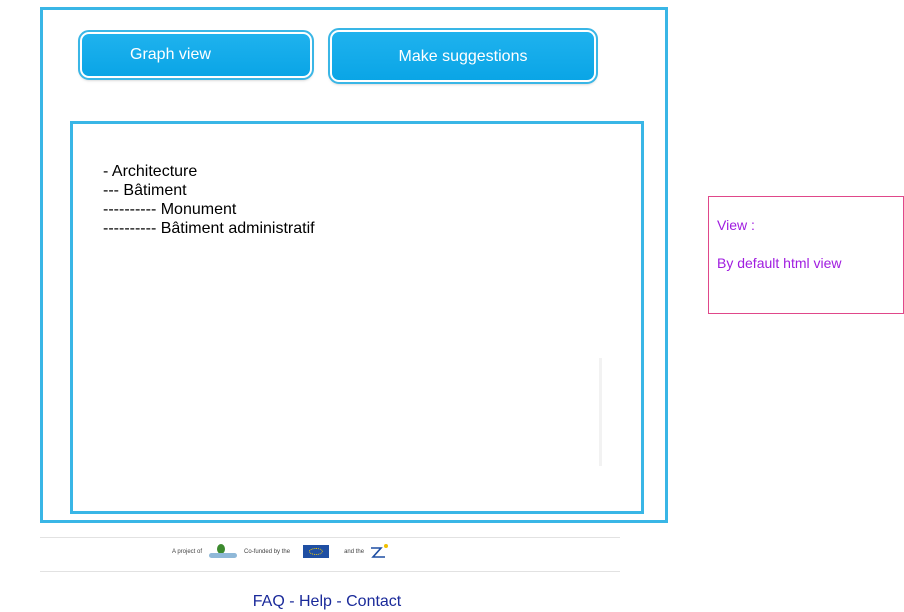 This screenshot has height=612, width=904. I want to click on graph-view-button: Graph view, so click(196, 55).